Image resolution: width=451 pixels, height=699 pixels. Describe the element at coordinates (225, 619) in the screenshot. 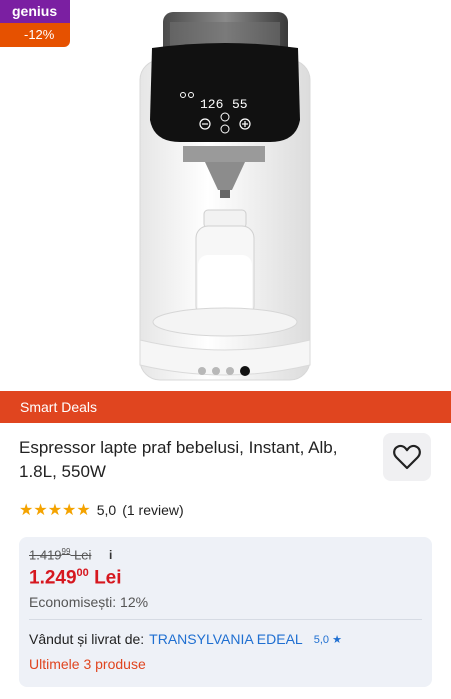

I see `divider` at that location.